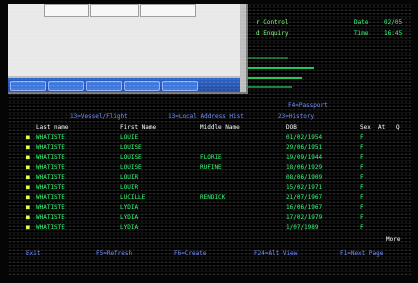 This screenshot has width=418, height=283. What do you see at coordinates (304, 217) in the screenshot?
I see `table-row-dob: 17/02/1979` at bounding box center [304, 217].